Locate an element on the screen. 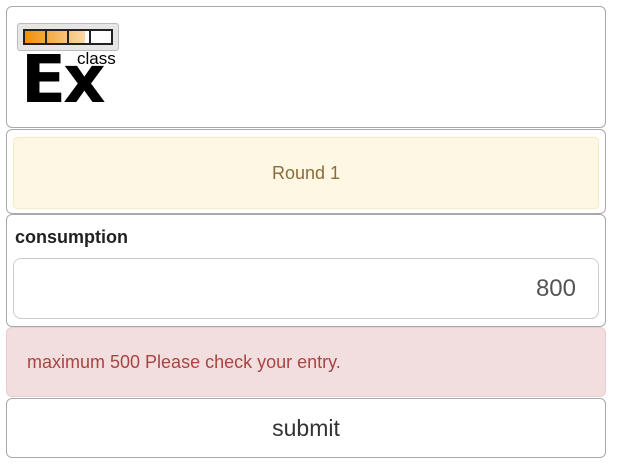 This screenshot has width=617, height=472. submit-button: submit is located at coordinates (306, 428).